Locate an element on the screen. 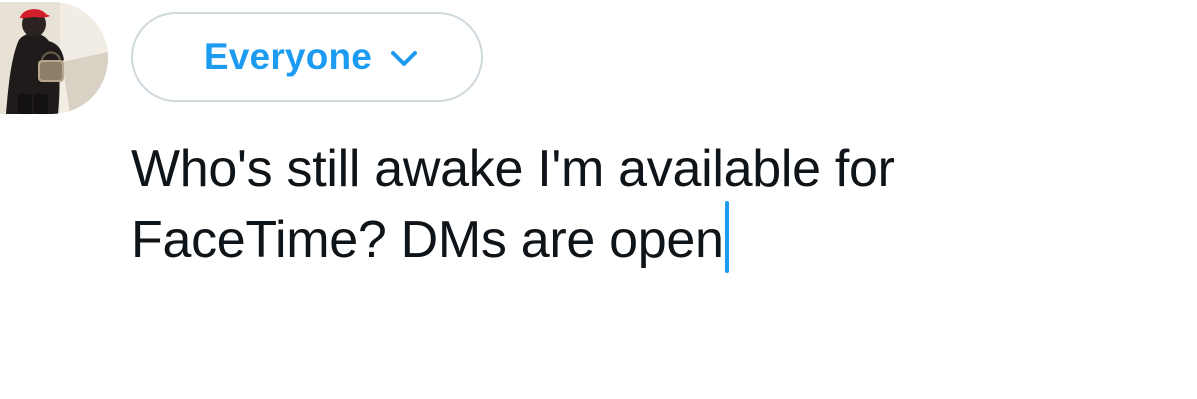  avatar is located at coordinates (54, 58).